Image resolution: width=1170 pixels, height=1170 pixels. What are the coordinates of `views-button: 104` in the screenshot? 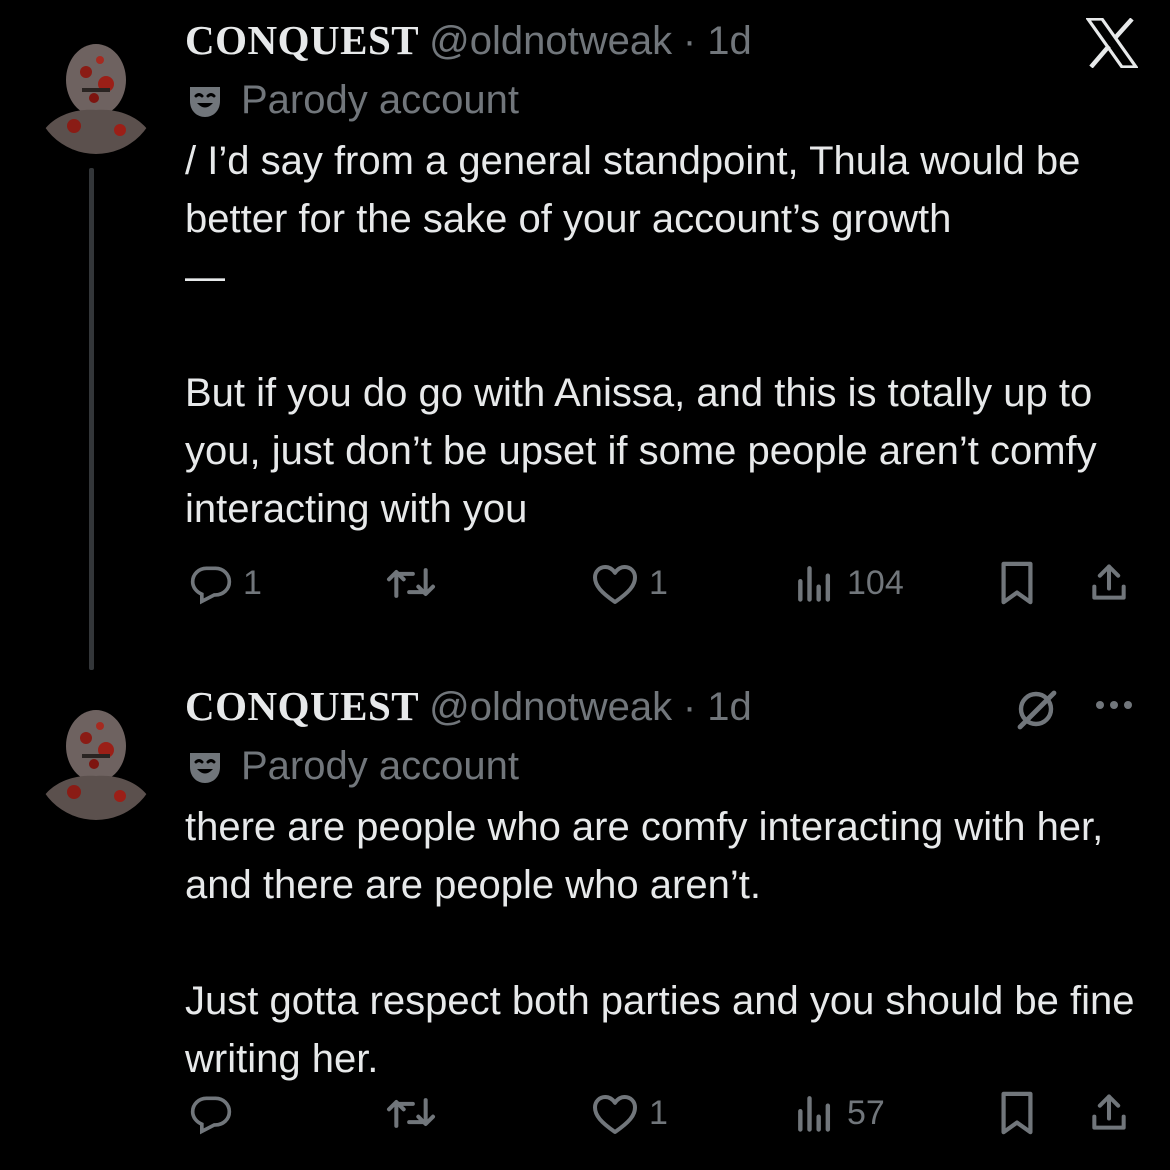 It's located at (848, 583).